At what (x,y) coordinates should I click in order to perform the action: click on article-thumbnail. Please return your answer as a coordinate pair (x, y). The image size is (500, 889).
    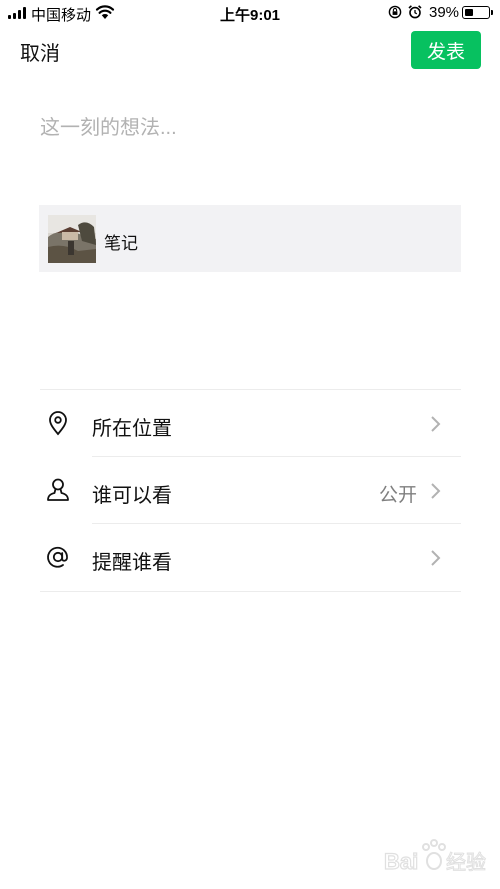
    Looking at the image, I should click on (72, 239).